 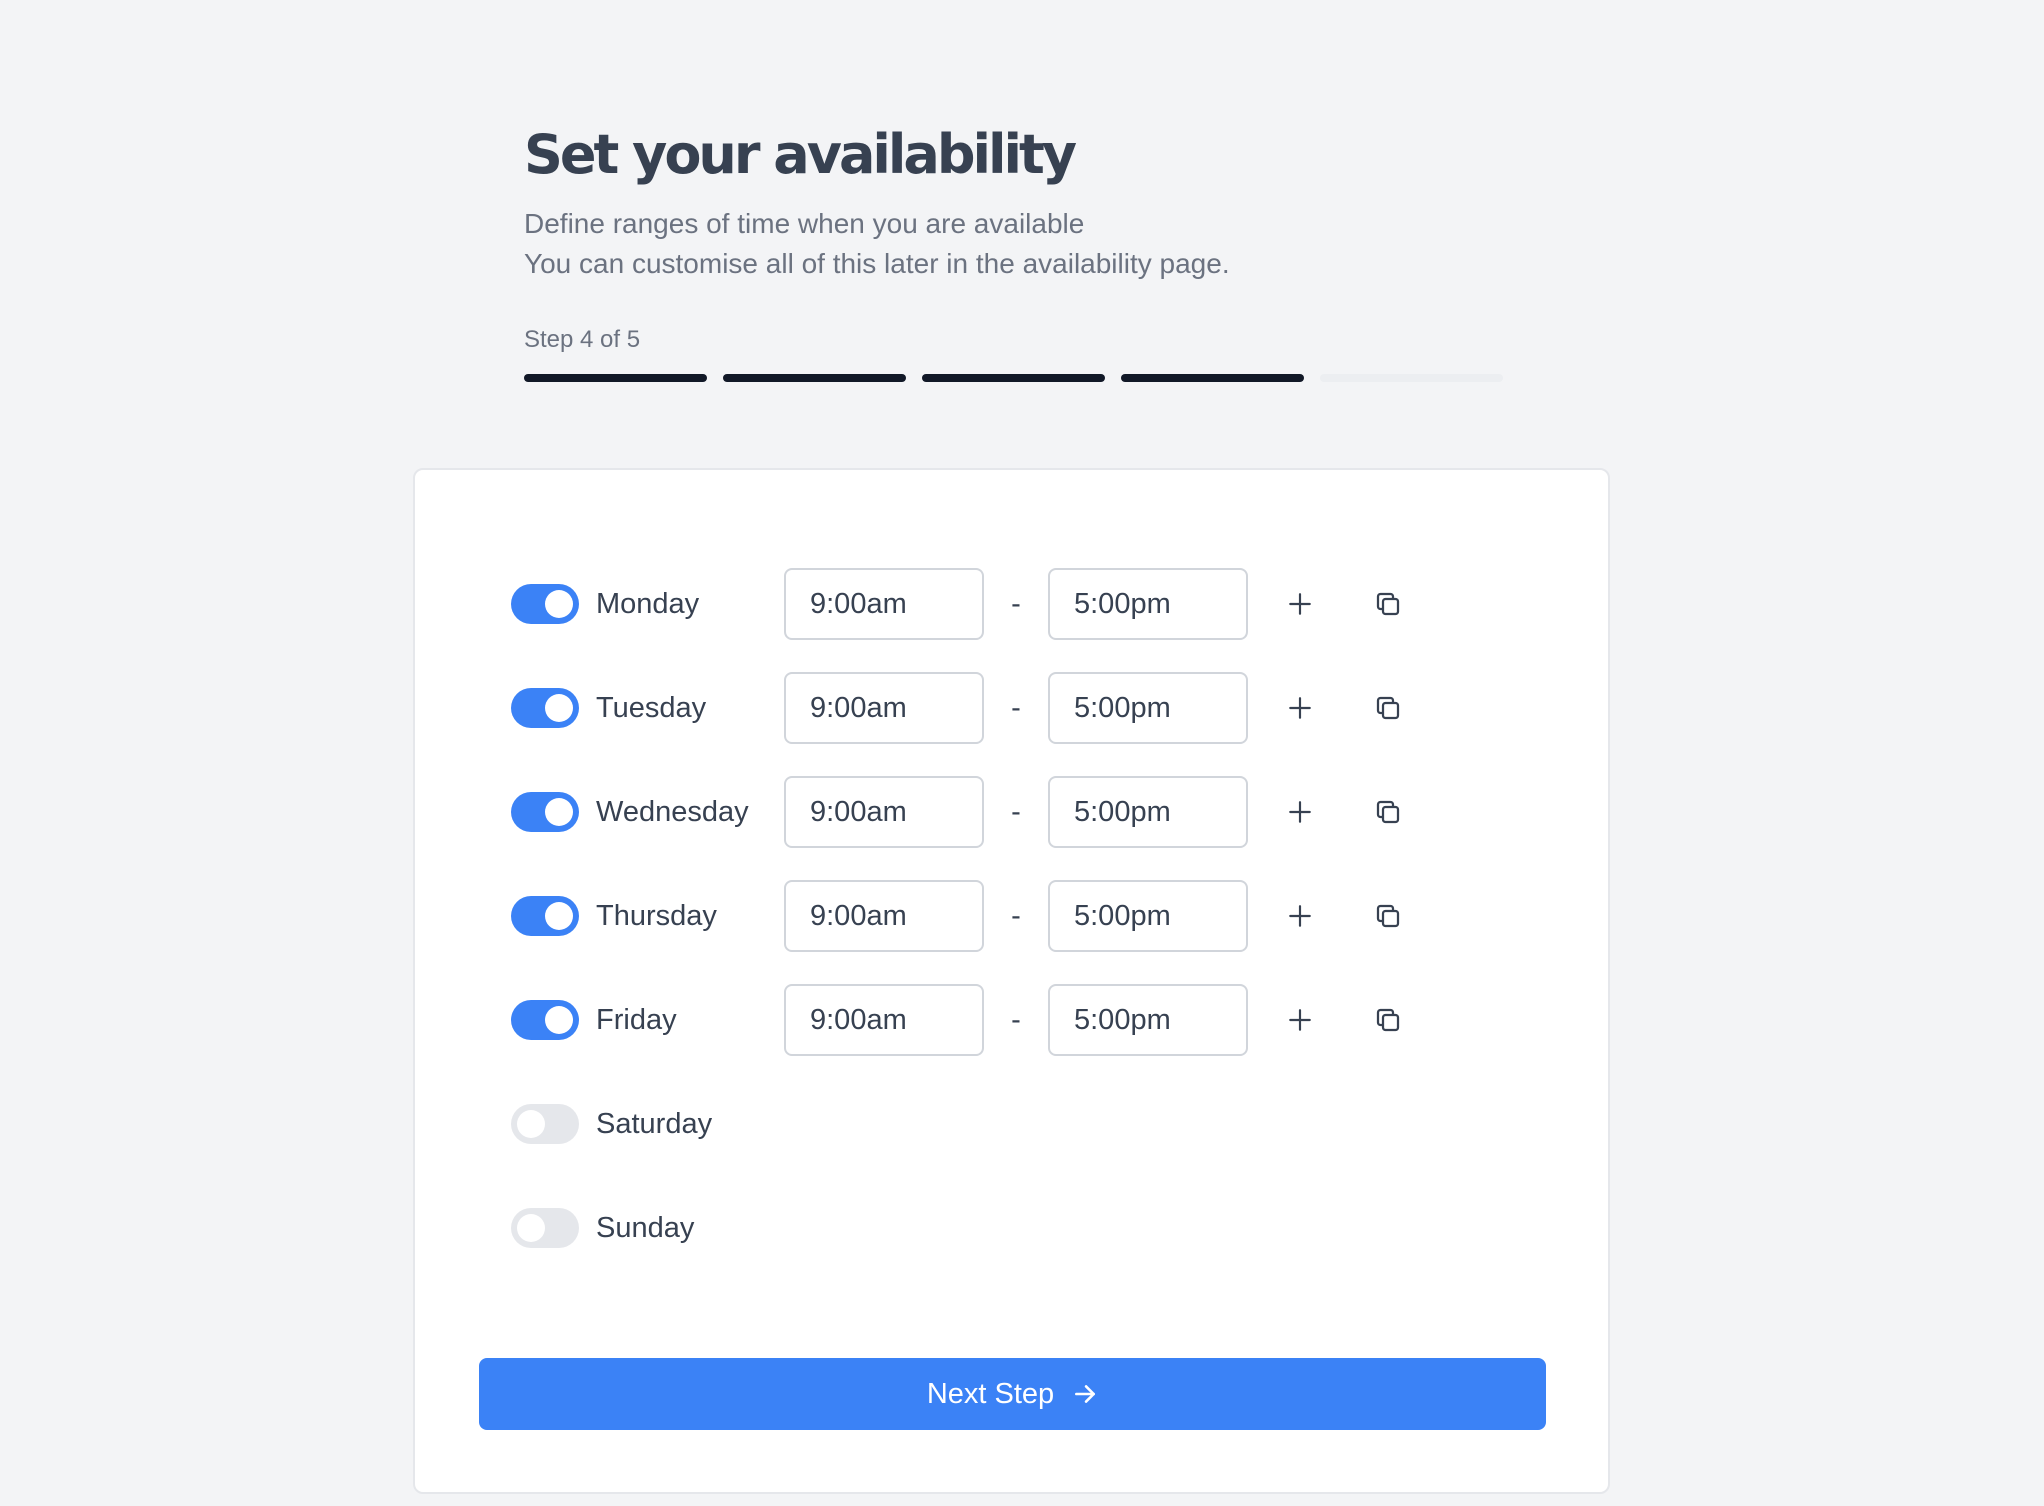 I want to click on toggle-thursday, so click(x=545, y=916).